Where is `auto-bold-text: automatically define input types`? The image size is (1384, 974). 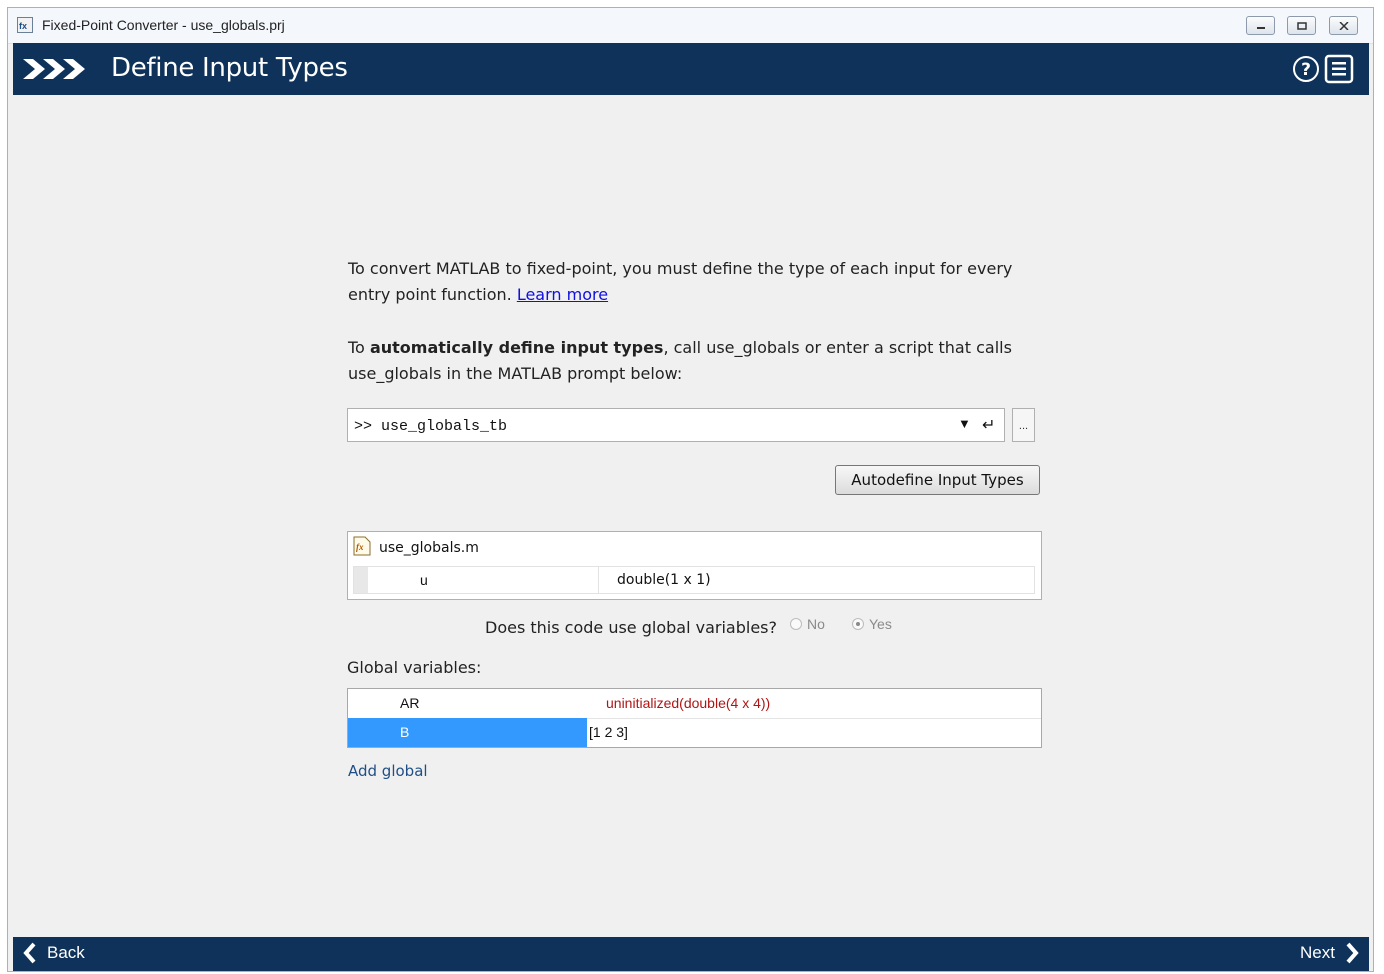
auto-bold-text: automatically define input types is located at coordinates (516, 347).